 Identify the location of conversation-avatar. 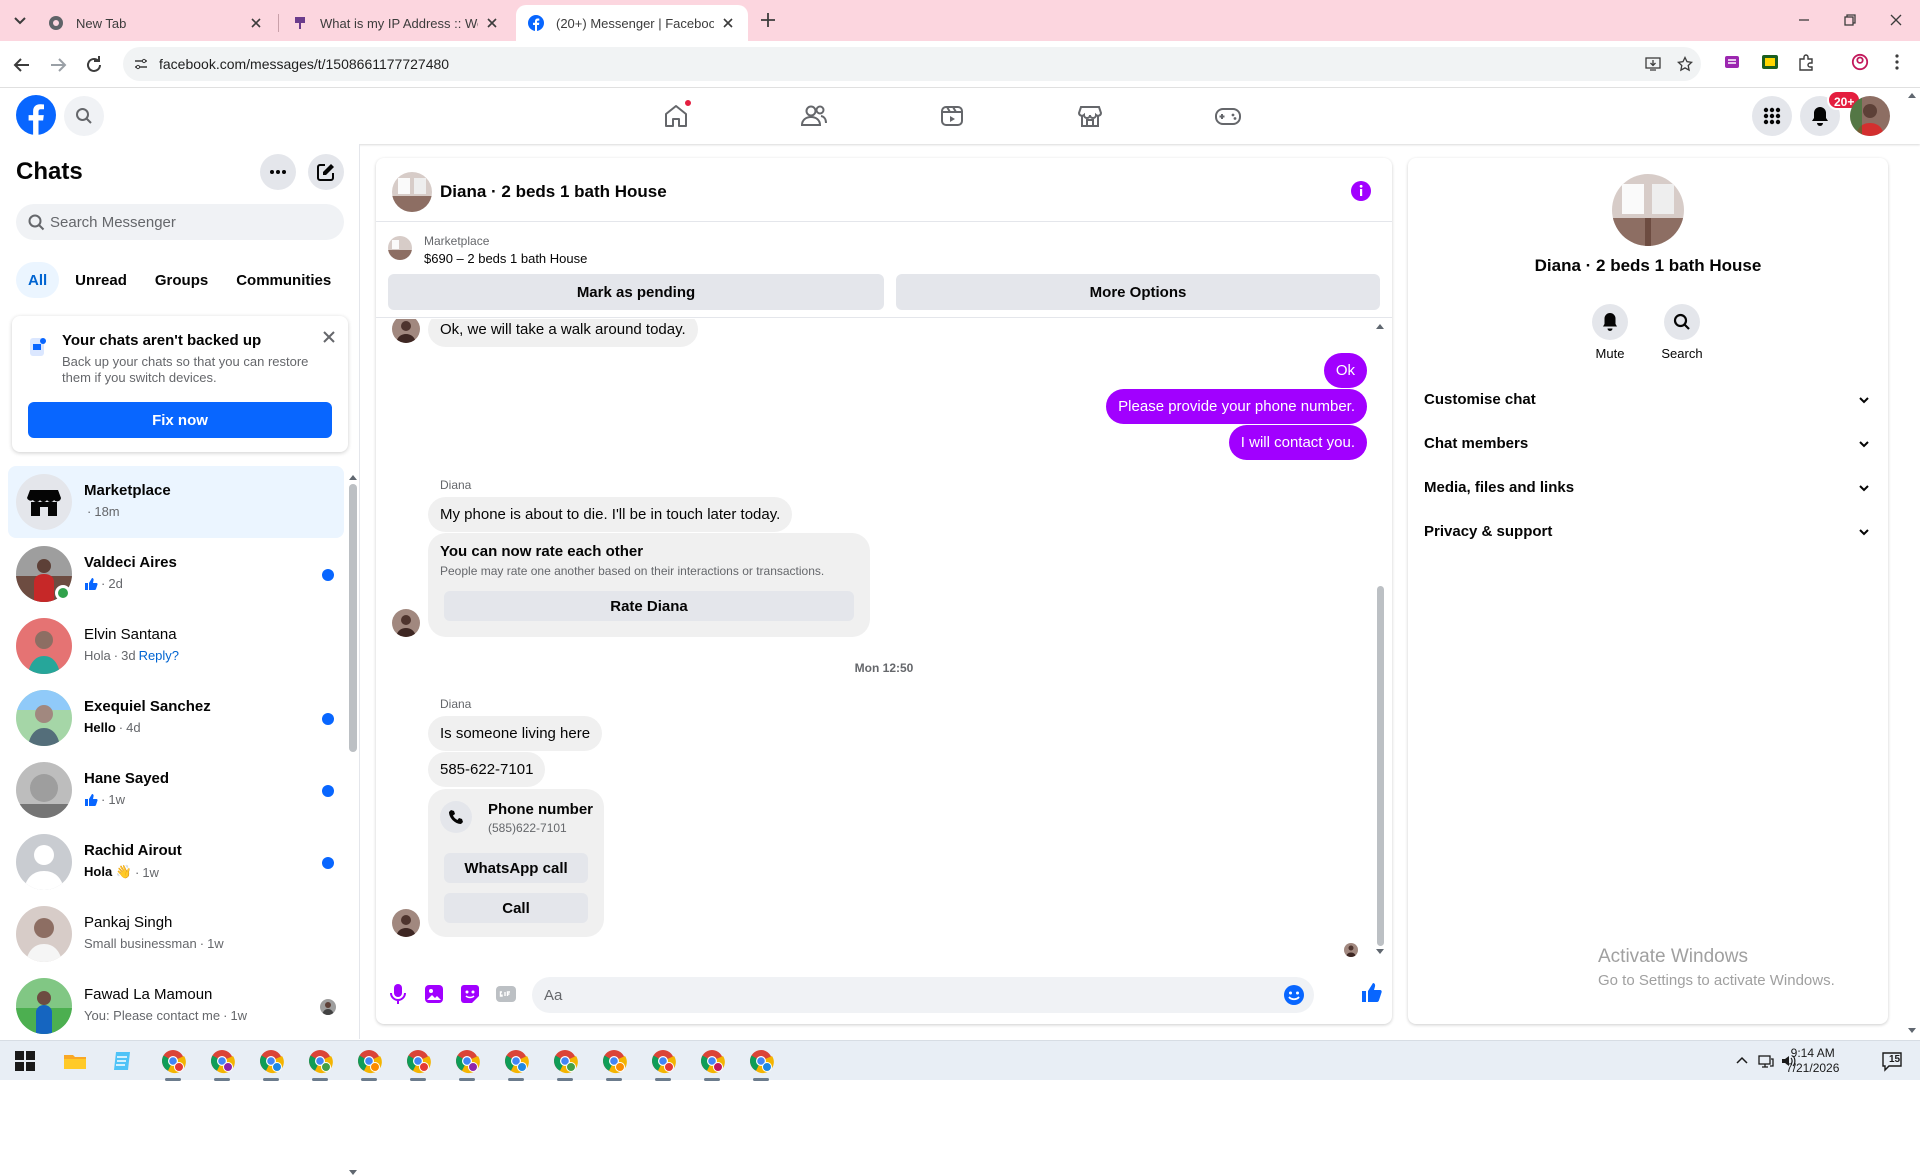
(412, 192).